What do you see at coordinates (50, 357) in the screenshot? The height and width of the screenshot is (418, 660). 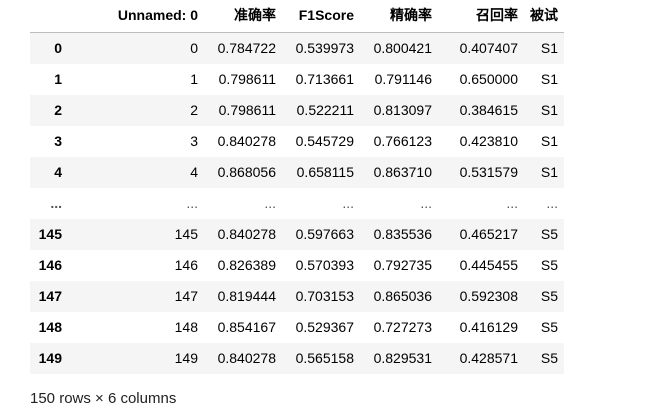 I see `row-index: 149` at bounding box center [50, 357].